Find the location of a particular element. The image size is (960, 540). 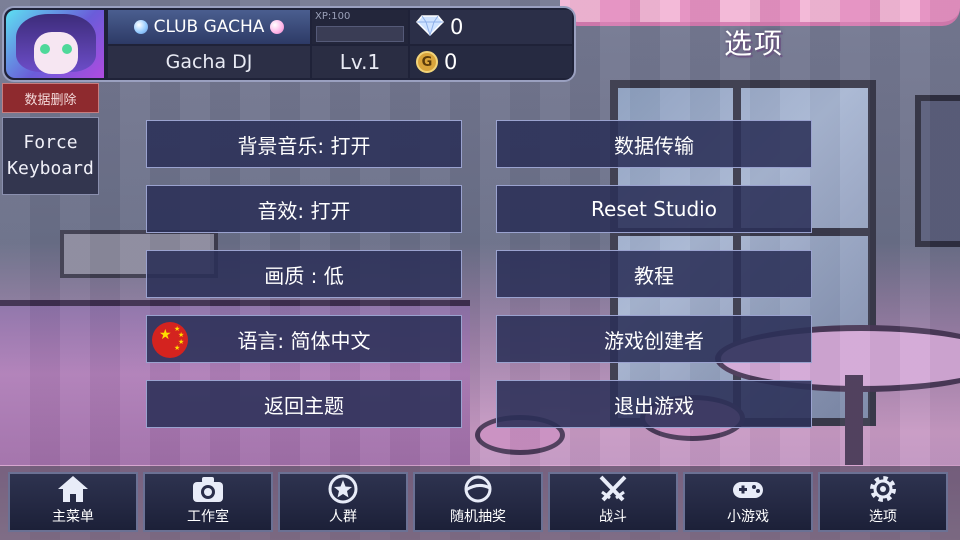

back-to-title-button: 返回主题 is located at coordinates (304, 404).